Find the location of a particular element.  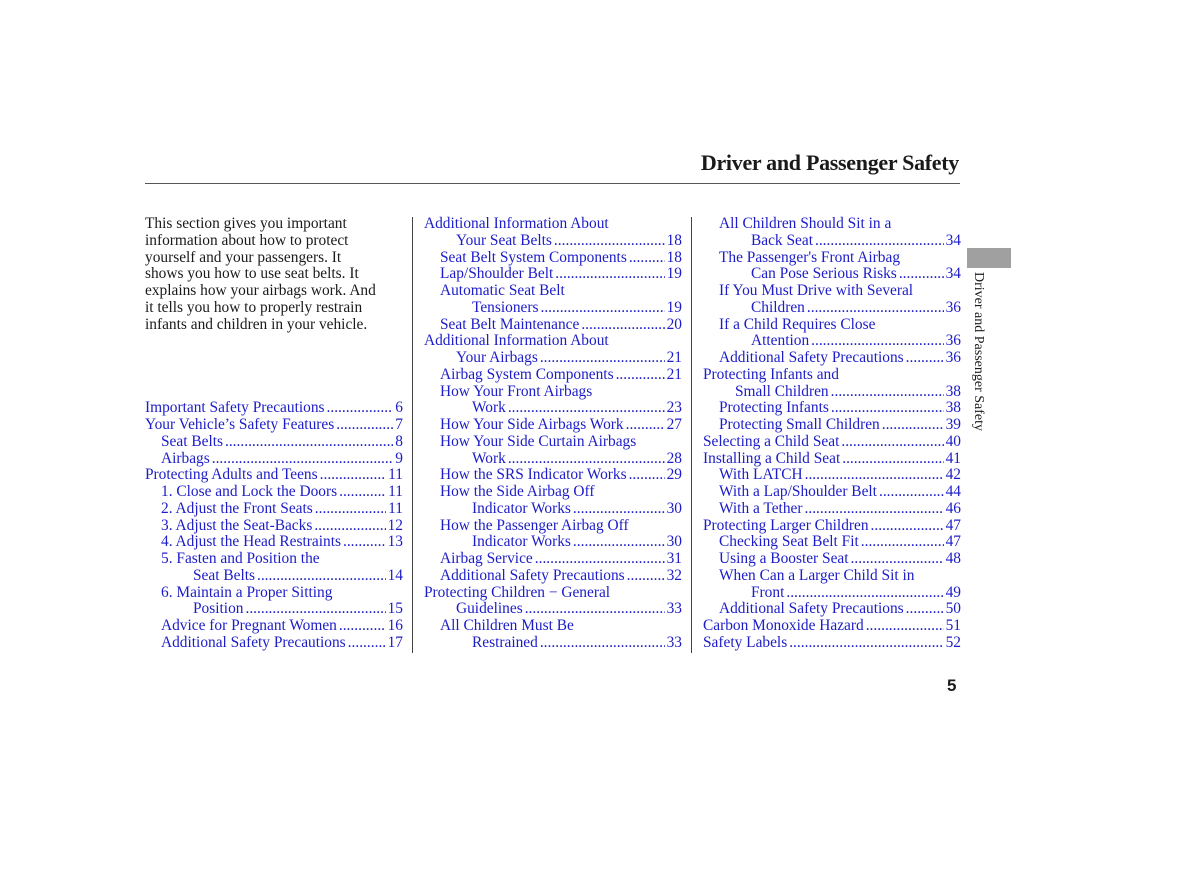

toc-entry: Installing a Child Seat 41 is located at coordinates (832, 458).